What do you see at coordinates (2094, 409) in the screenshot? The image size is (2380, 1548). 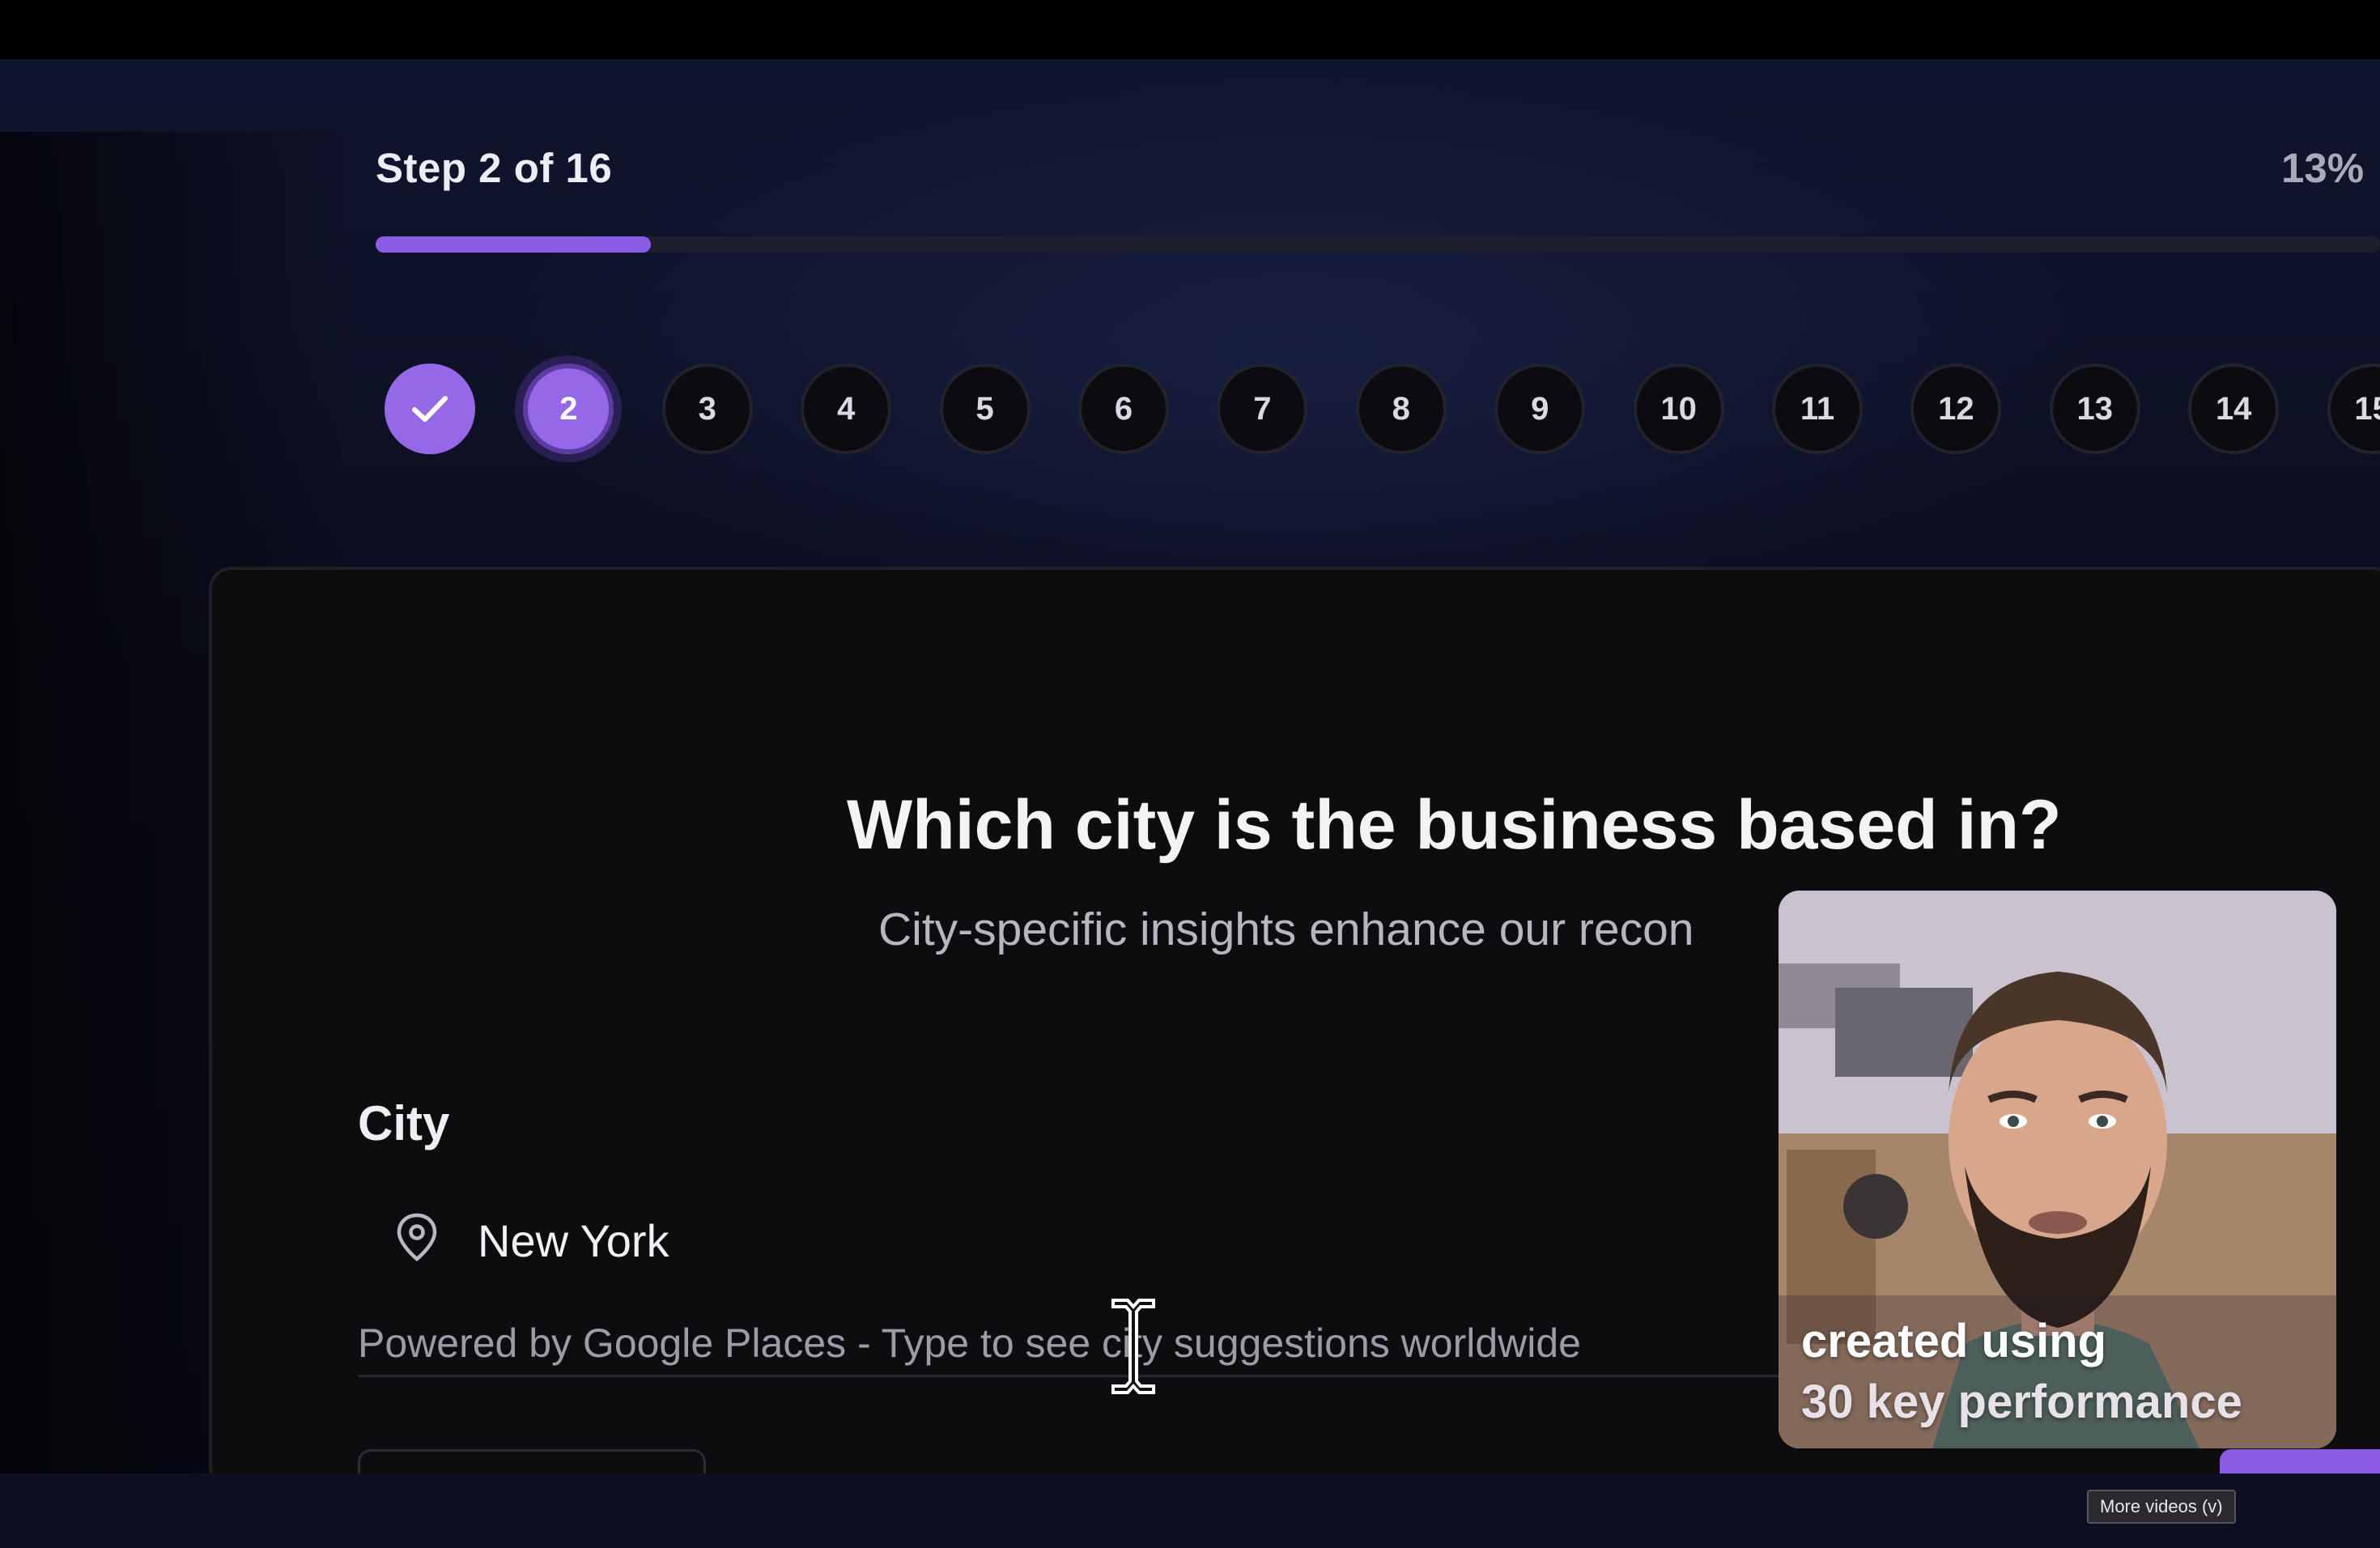 I see `step-13: 13` at bounding box center [2094, 409].